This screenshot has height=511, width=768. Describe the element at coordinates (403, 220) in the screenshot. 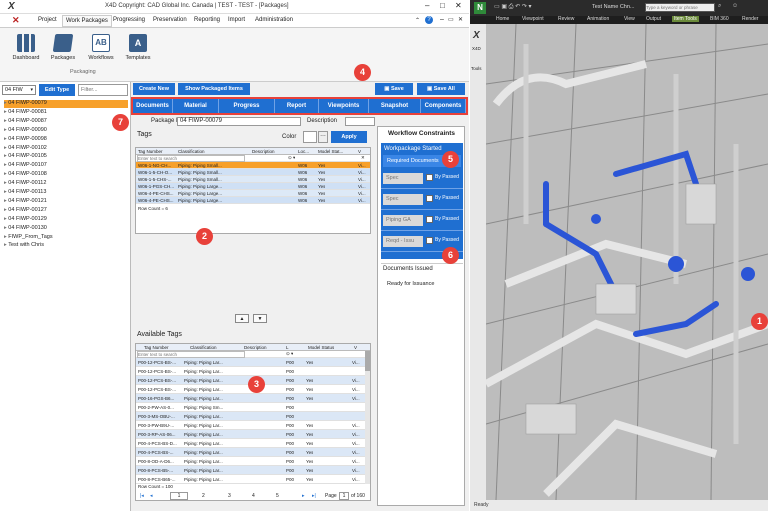

I see `workflow-item-field: Piping GA` at that location.